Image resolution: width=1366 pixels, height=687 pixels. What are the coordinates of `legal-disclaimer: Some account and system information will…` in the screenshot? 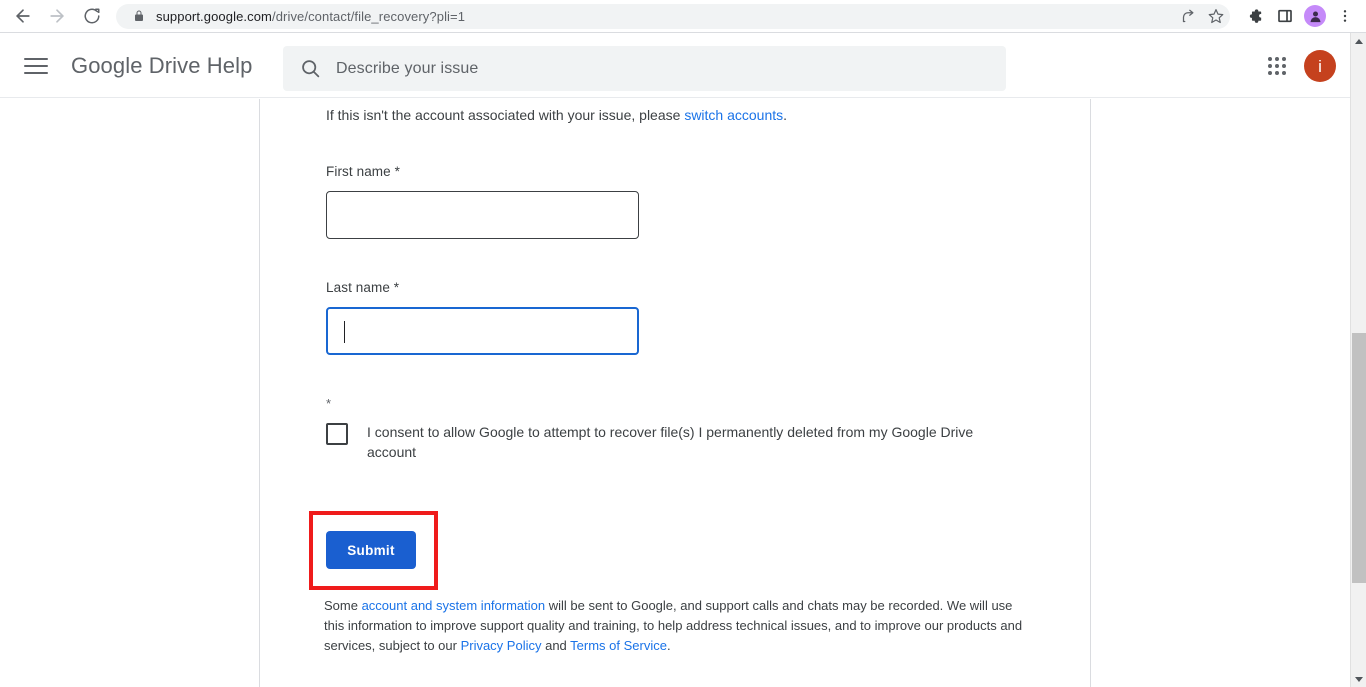 It's located at (674, 626).